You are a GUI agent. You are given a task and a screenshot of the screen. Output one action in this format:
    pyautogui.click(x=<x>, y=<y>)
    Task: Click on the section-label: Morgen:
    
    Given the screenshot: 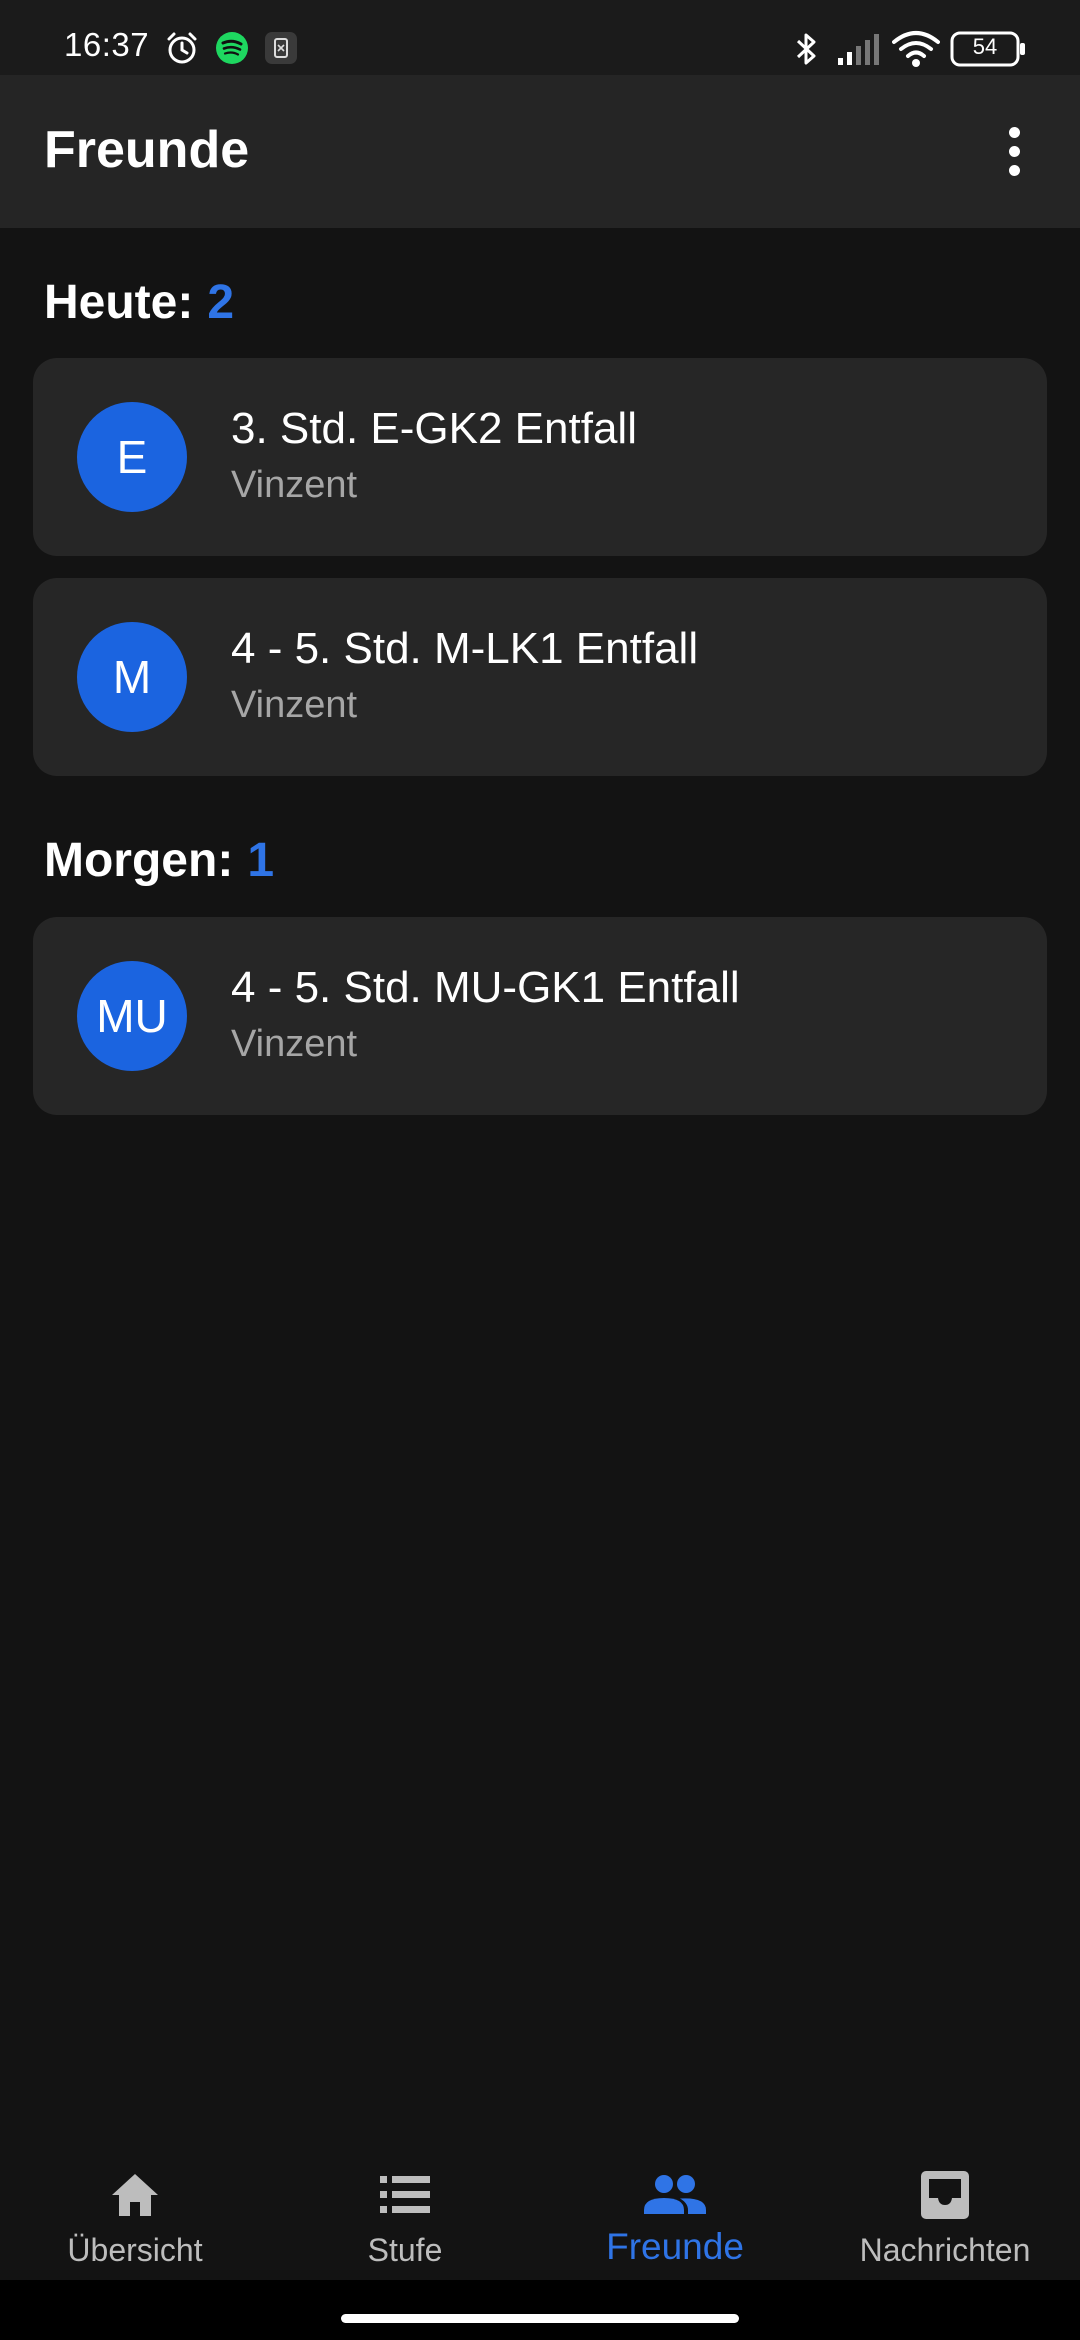 What is the action you would take?
    pyautogui.click(x=139, y=860)
    